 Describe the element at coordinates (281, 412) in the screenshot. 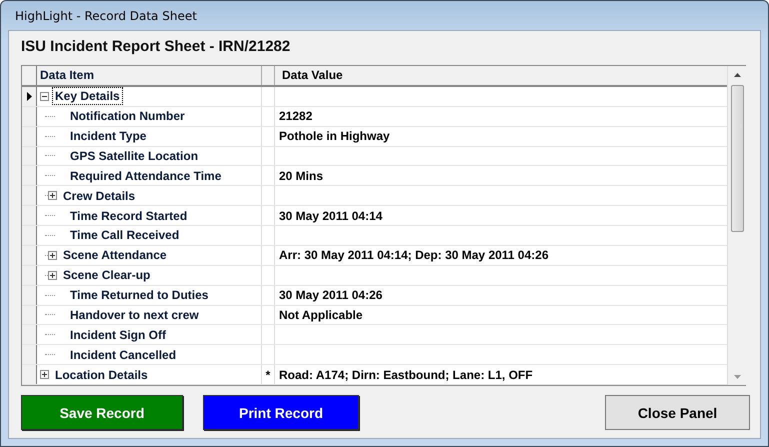

I see `print-button: Print Record` at that location.